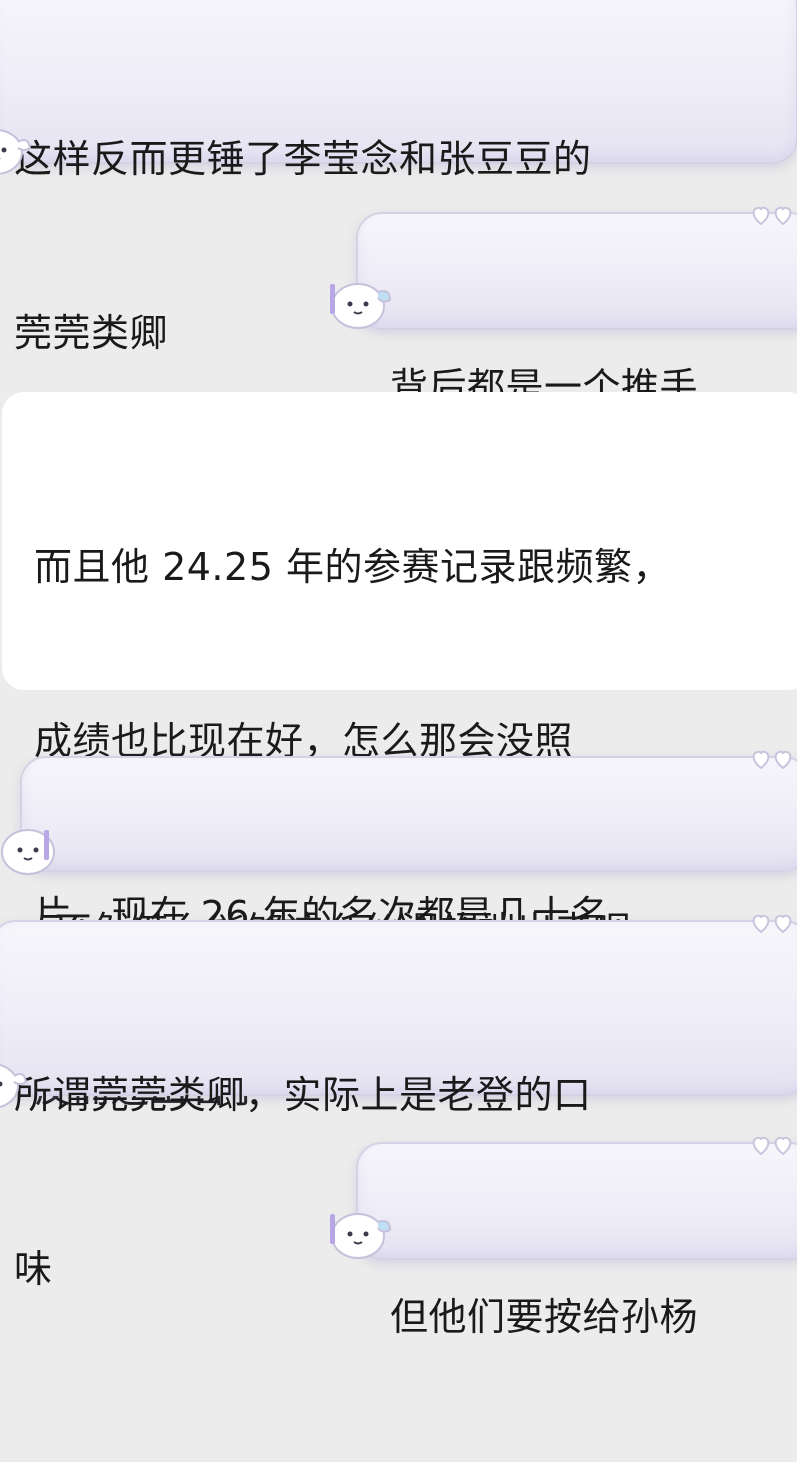  What do you see at coordinates (576, 310) in the screenshot?
I see `message-bubble: 背后都是一个推手` at bounding box center [576, 310].